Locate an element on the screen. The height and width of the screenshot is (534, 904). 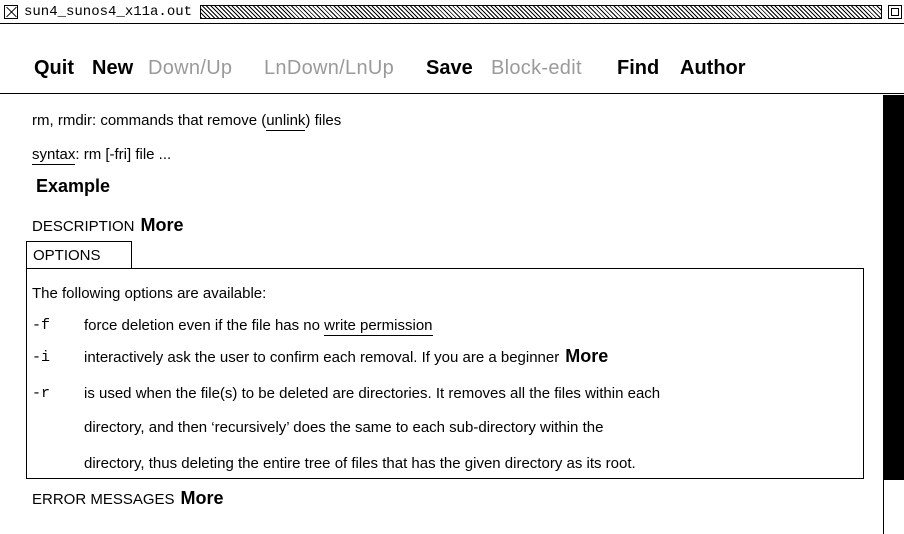
save-button: Save is located at coordinates (449, 68).